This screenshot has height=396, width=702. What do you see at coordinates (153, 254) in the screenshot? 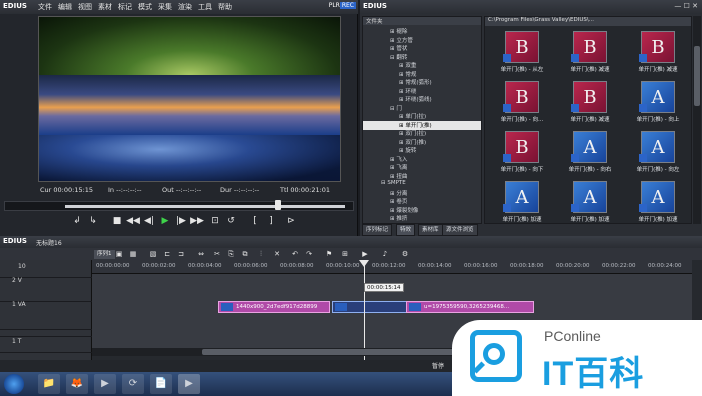
I see `clip-icon: ▧` at bounding box center [153, 254].